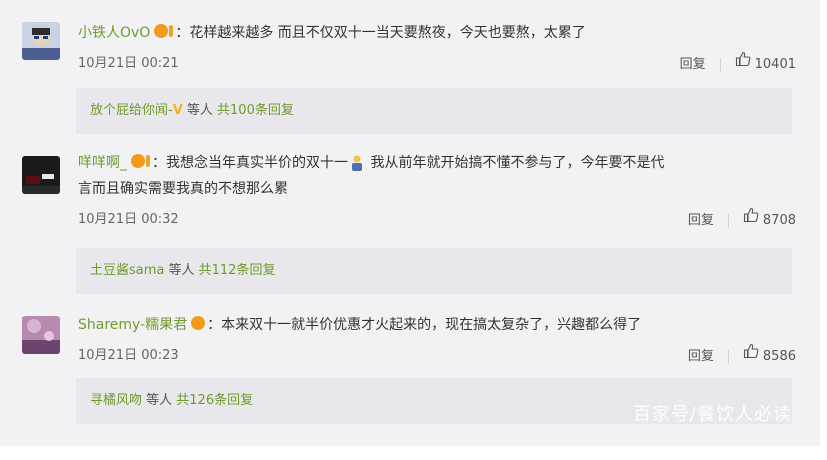  I want to click on like-count: 8586, so click(779, 356).